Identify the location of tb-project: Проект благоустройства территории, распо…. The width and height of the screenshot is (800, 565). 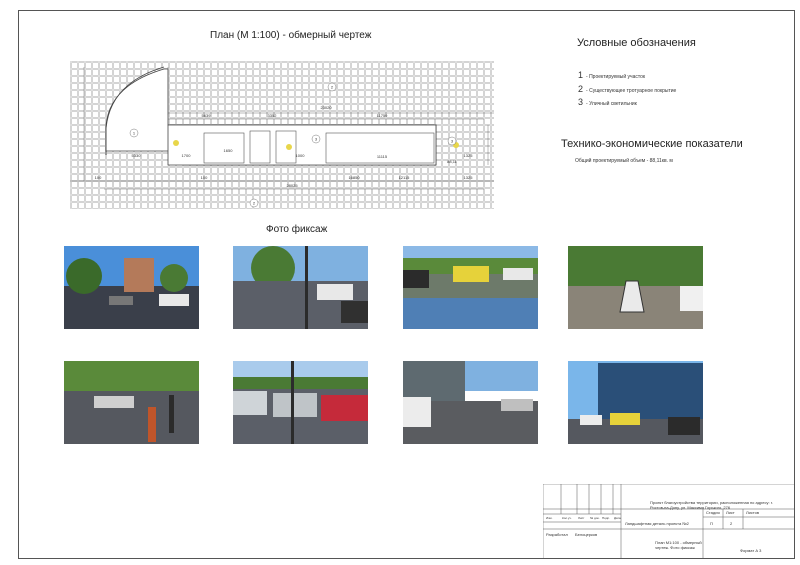
(711, 505).